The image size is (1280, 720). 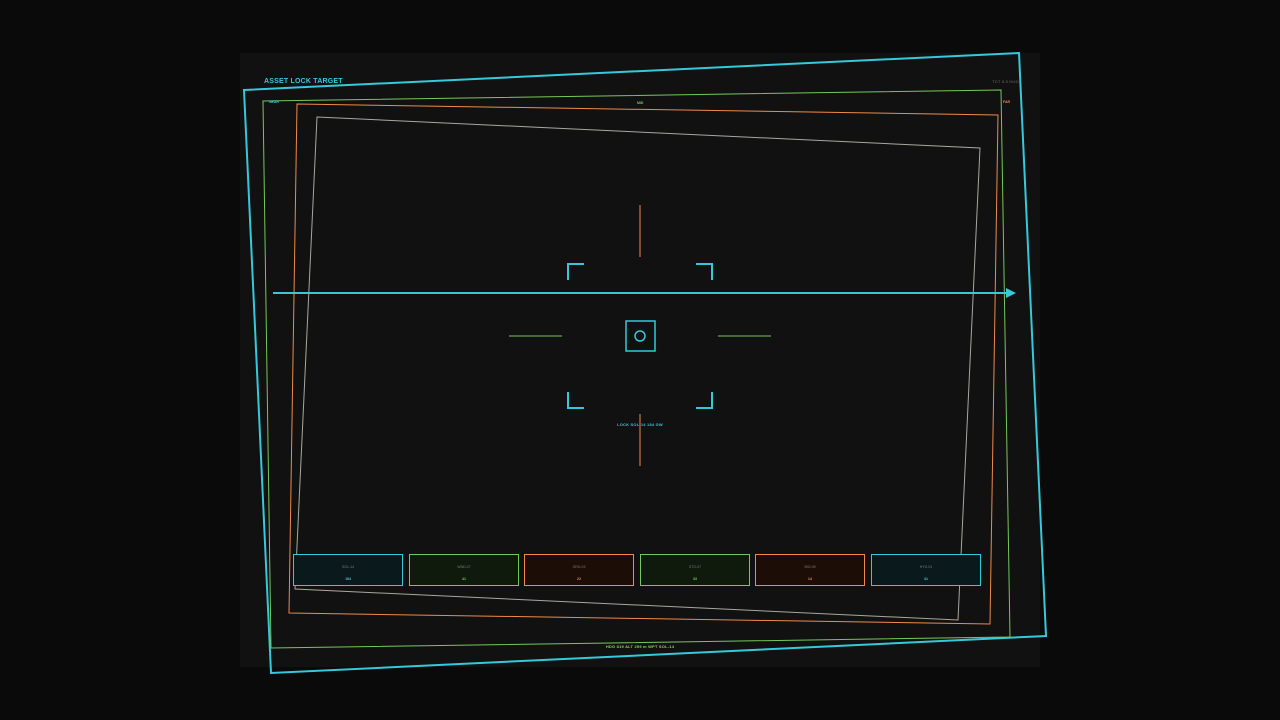 What do you see at coordinates (579, 570) in the screenshot?
I see `asset-card: GRD-03 22` at bounding box center [579, 570].